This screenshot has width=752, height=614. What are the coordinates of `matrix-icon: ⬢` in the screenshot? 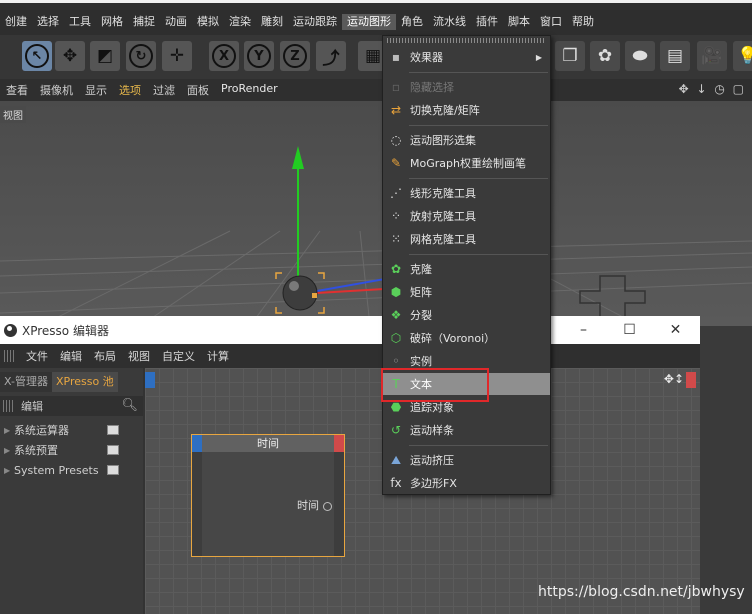 It's located at (396, 292).